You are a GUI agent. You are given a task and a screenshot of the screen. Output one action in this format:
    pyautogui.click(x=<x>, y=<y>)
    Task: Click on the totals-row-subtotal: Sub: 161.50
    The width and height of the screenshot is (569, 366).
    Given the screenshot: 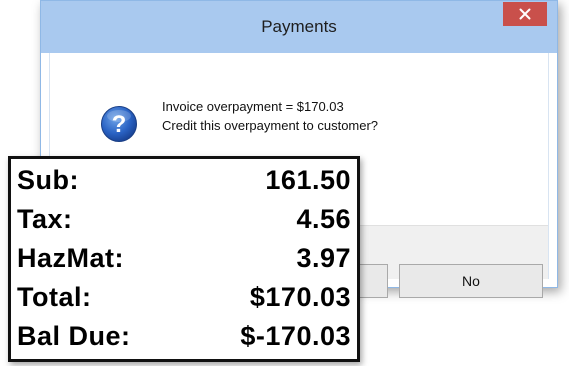 What is the action you would take?
    pyautogui.click(x=184, y=180)
    